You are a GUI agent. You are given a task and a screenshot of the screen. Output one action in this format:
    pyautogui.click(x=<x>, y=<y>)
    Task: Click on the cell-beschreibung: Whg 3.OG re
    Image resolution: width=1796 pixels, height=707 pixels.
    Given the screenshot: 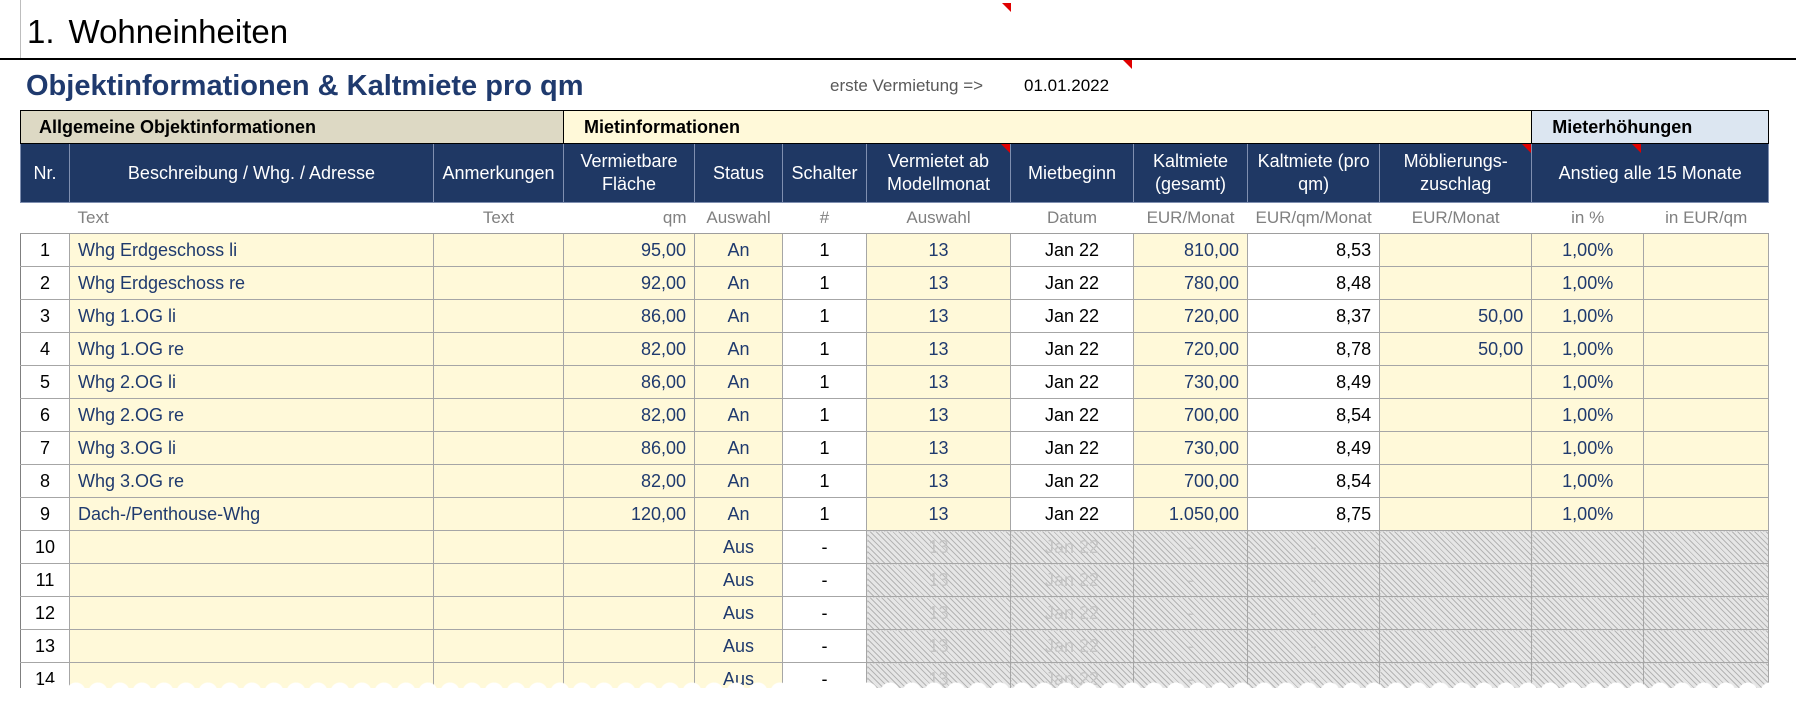 What is the action you would take?
    pyautogui.click(x=251, y=481)
    